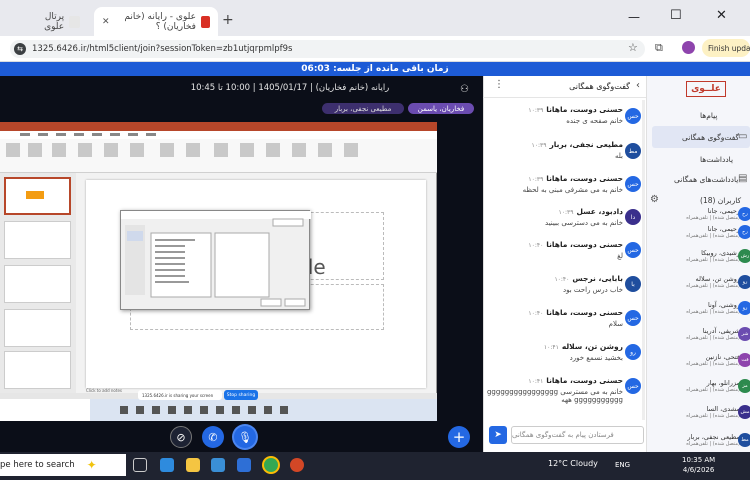 Image resolution: width=750 pixels, height=480 pixels. What do you see at coordinates (228, 20) in the screenshot?
I see `new-tab-button: +` at bounding box center [228, 20].